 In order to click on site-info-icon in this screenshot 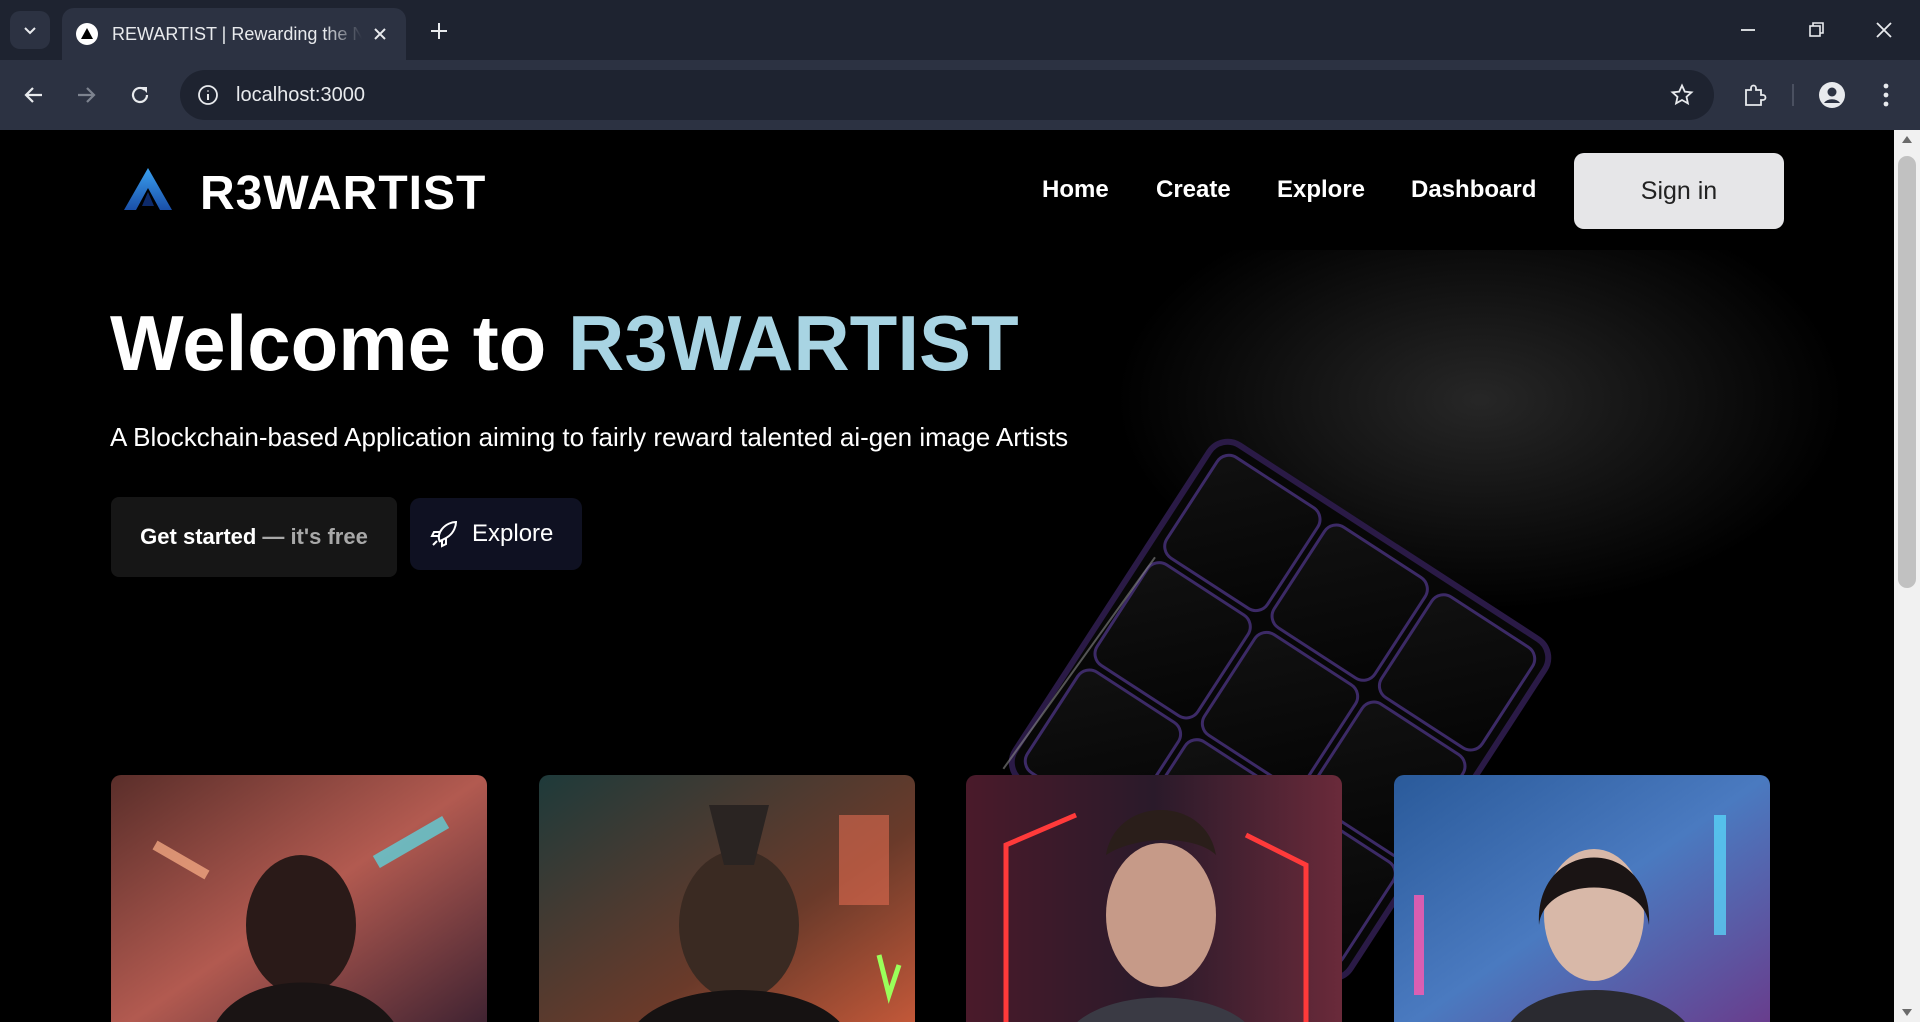, I will do `click(208, 95)`.